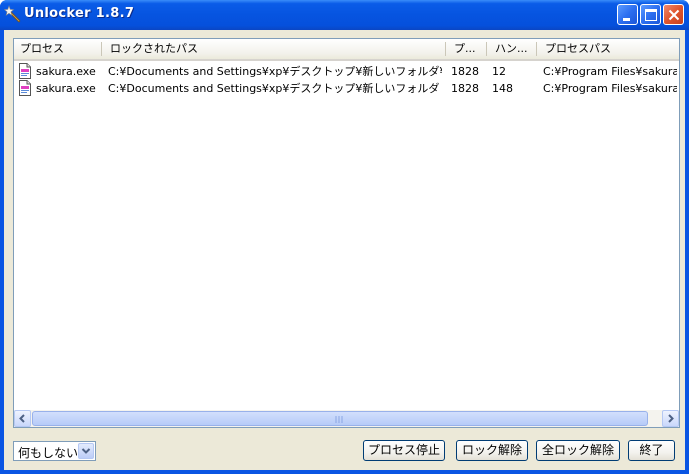  Describe the element at coordinates (609, 49) in the screenshot. I see `column-header-process-path: プロセスパス` at that location.